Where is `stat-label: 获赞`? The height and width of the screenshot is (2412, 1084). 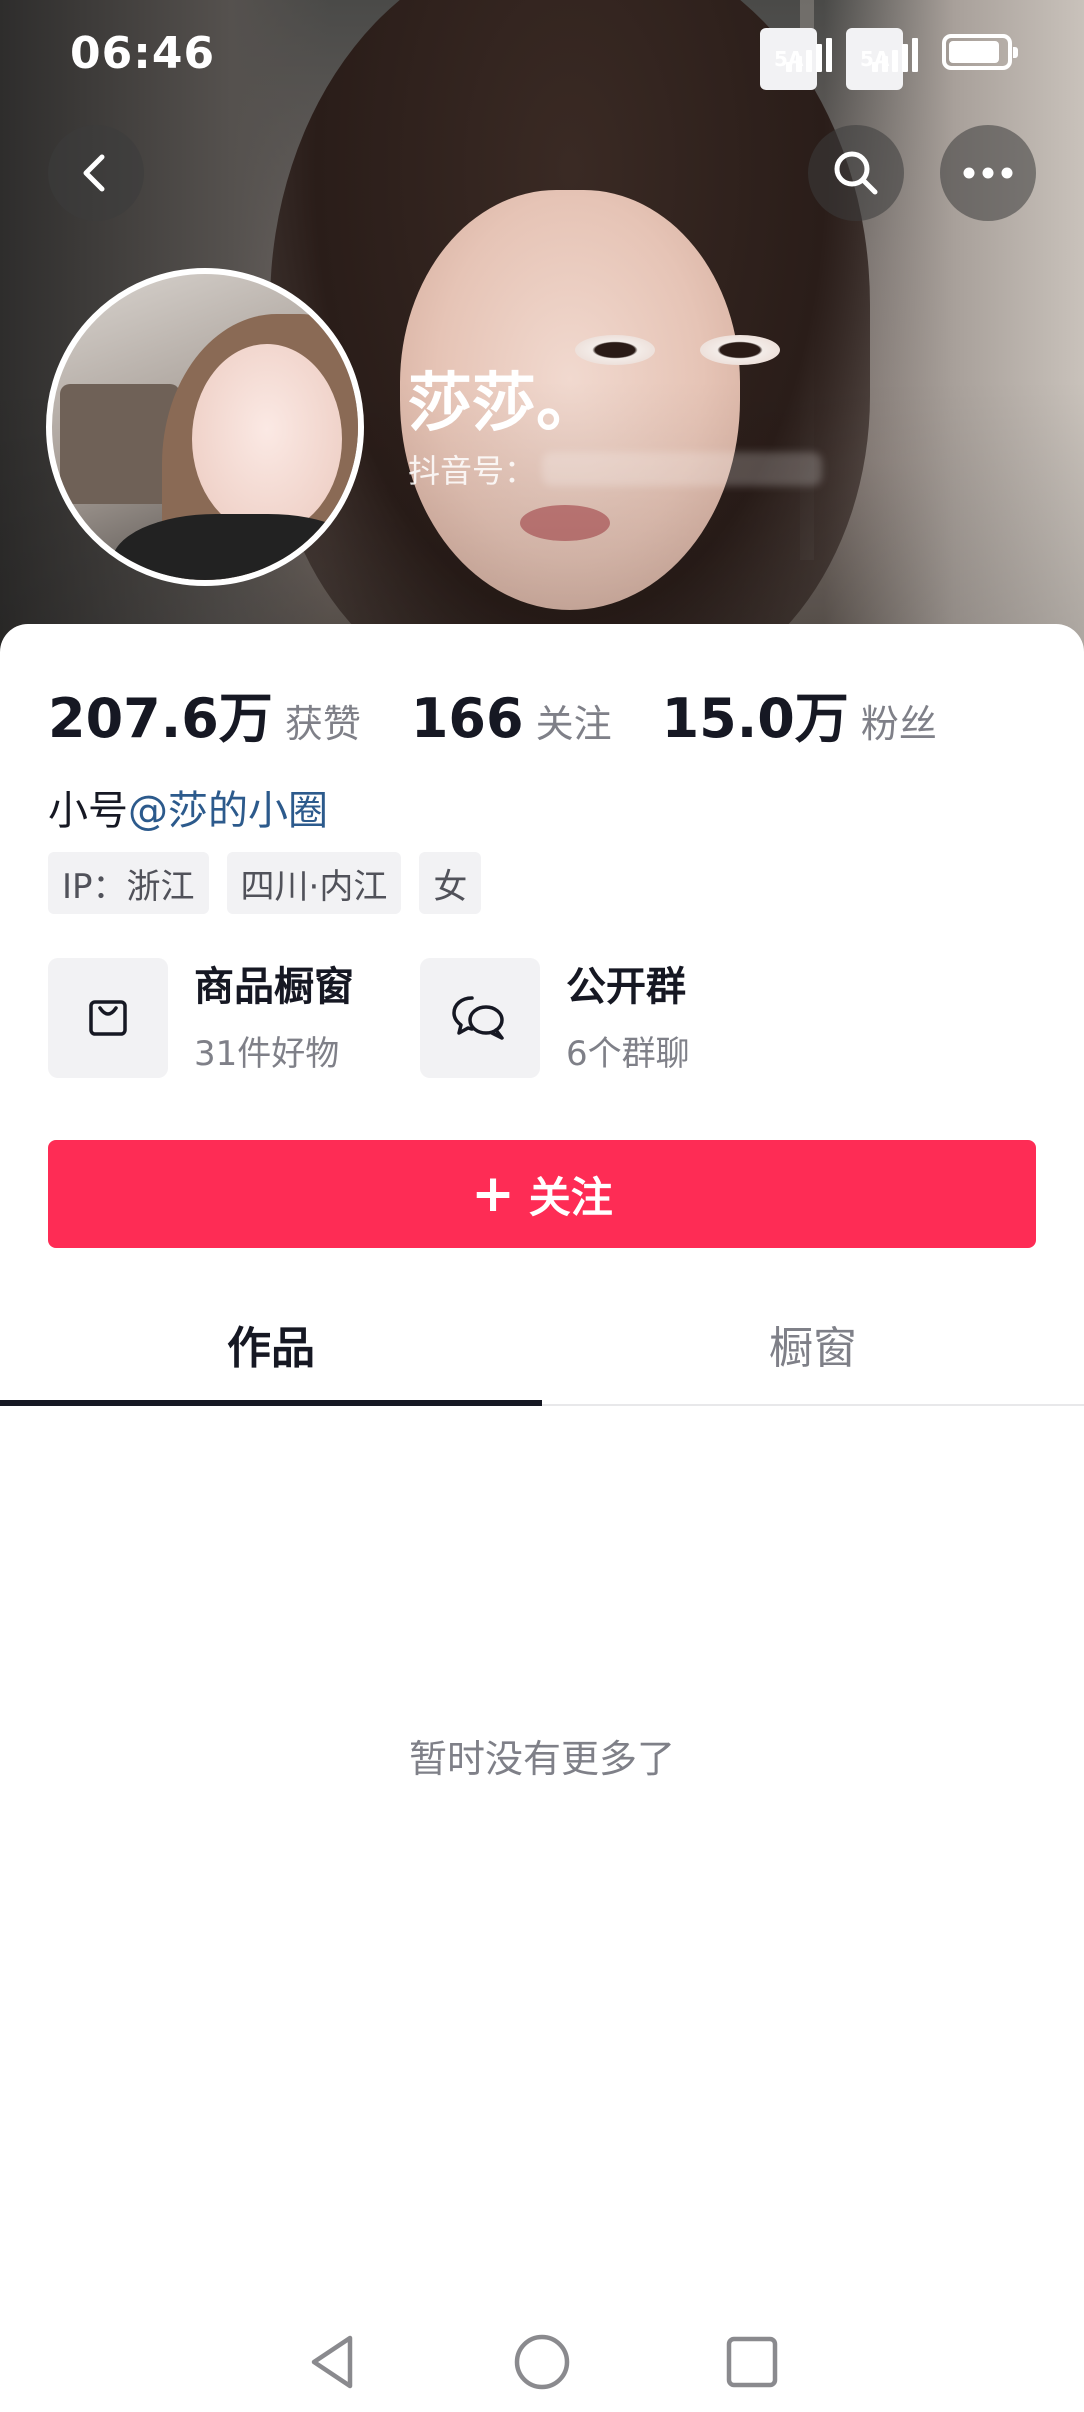 stat-label: 获赞 is located at coordinates (322, 724).